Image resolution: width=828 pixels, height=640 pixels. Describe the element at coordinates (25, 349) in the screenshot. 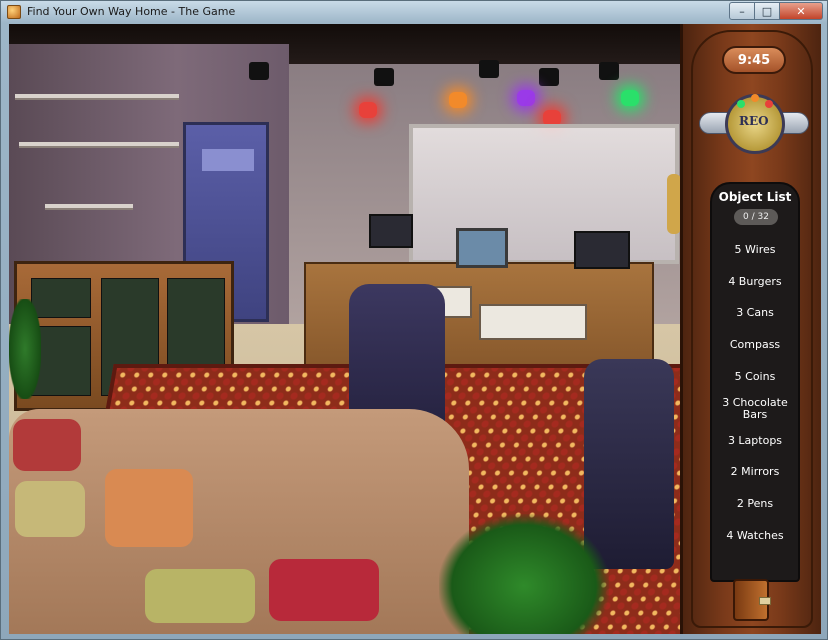

I see `potted-plant` at that location.